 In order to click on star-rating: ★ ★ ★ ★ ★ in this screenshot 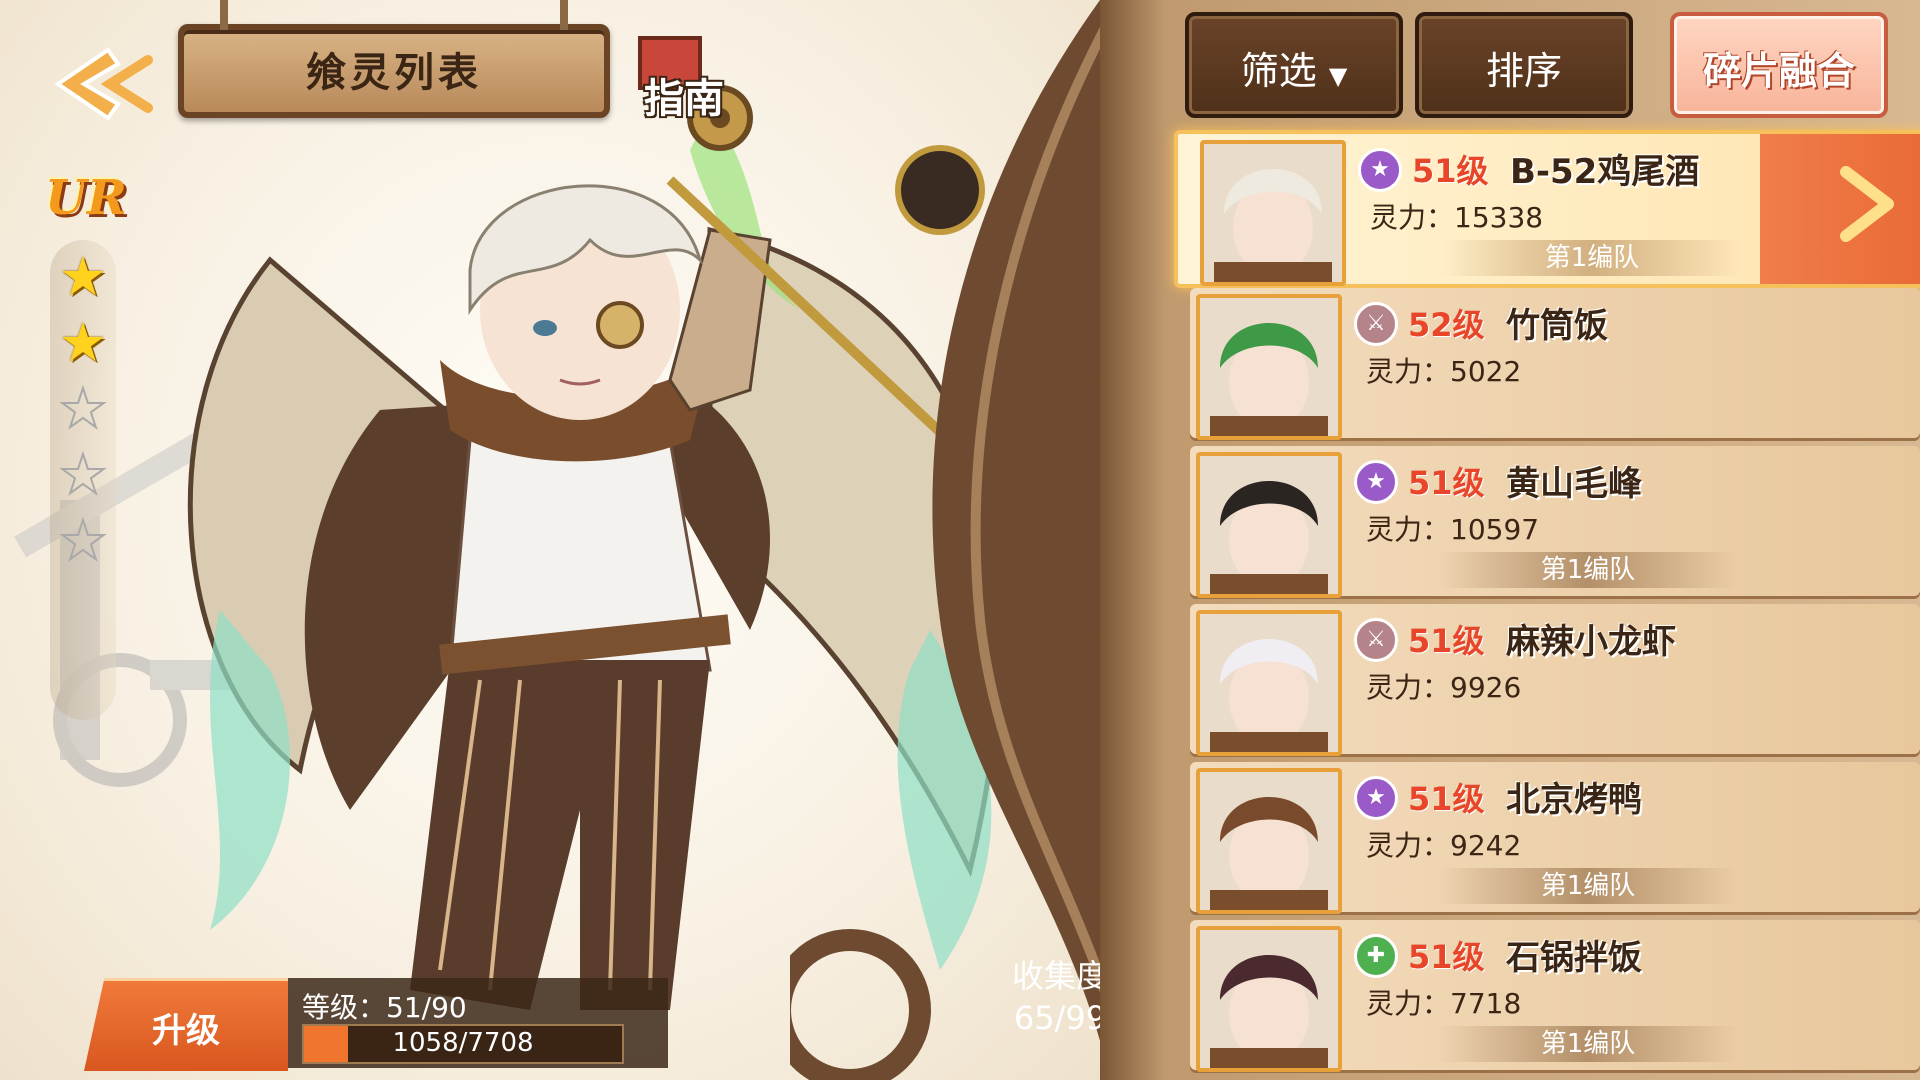, I will do `click(83, 480)`.